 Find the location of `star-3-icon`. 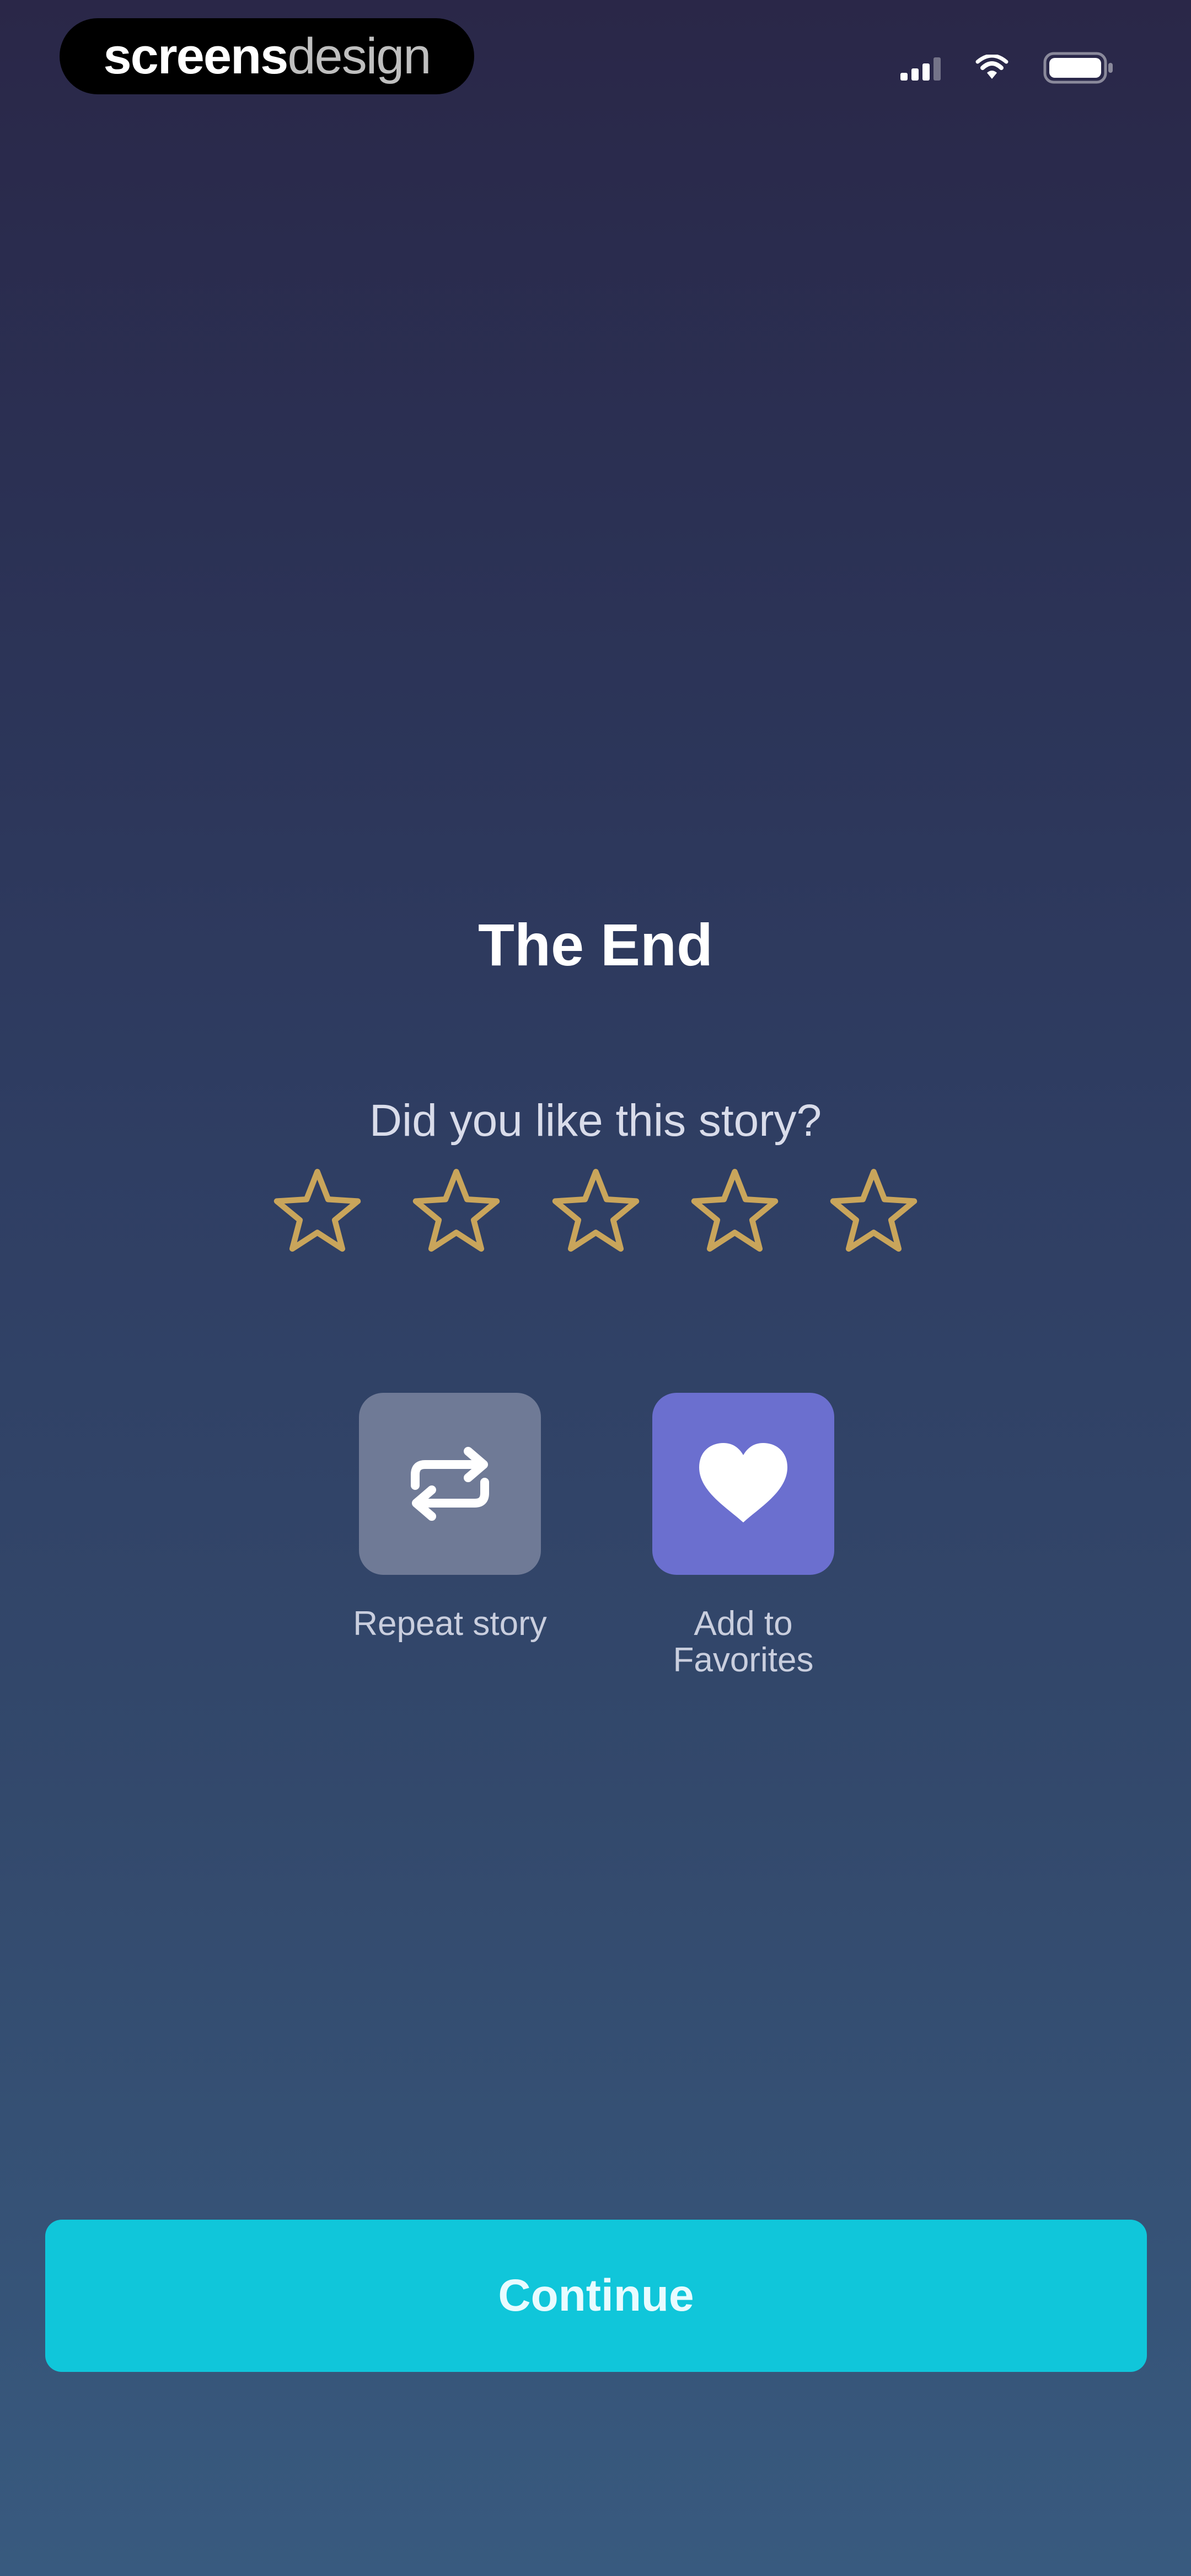

star-3-icon is located at coordinates (596, 1213).